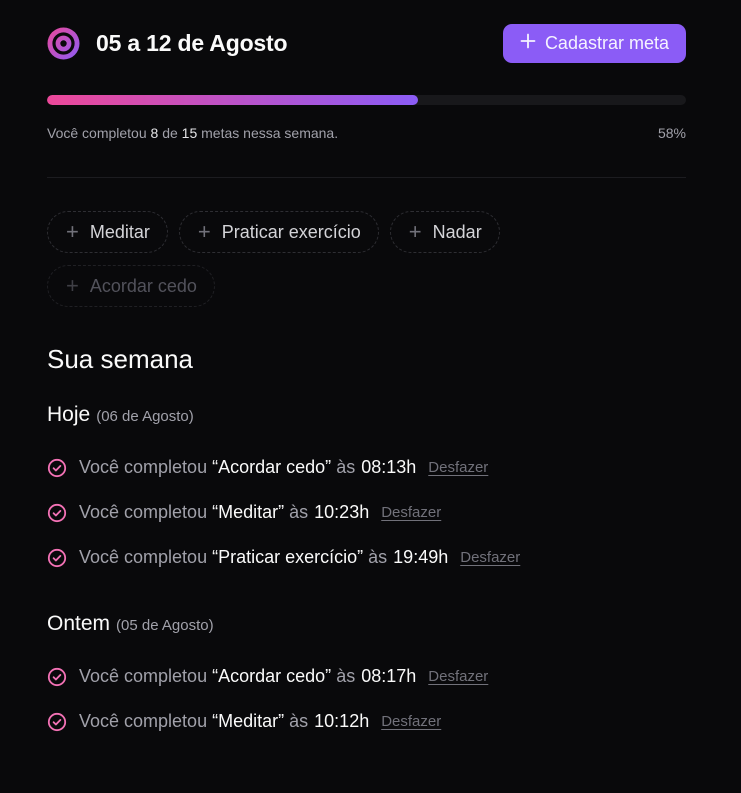 This screenshot has height=793, width=741. I want to click on goal-chip: + Meditar, so click(107, 232).